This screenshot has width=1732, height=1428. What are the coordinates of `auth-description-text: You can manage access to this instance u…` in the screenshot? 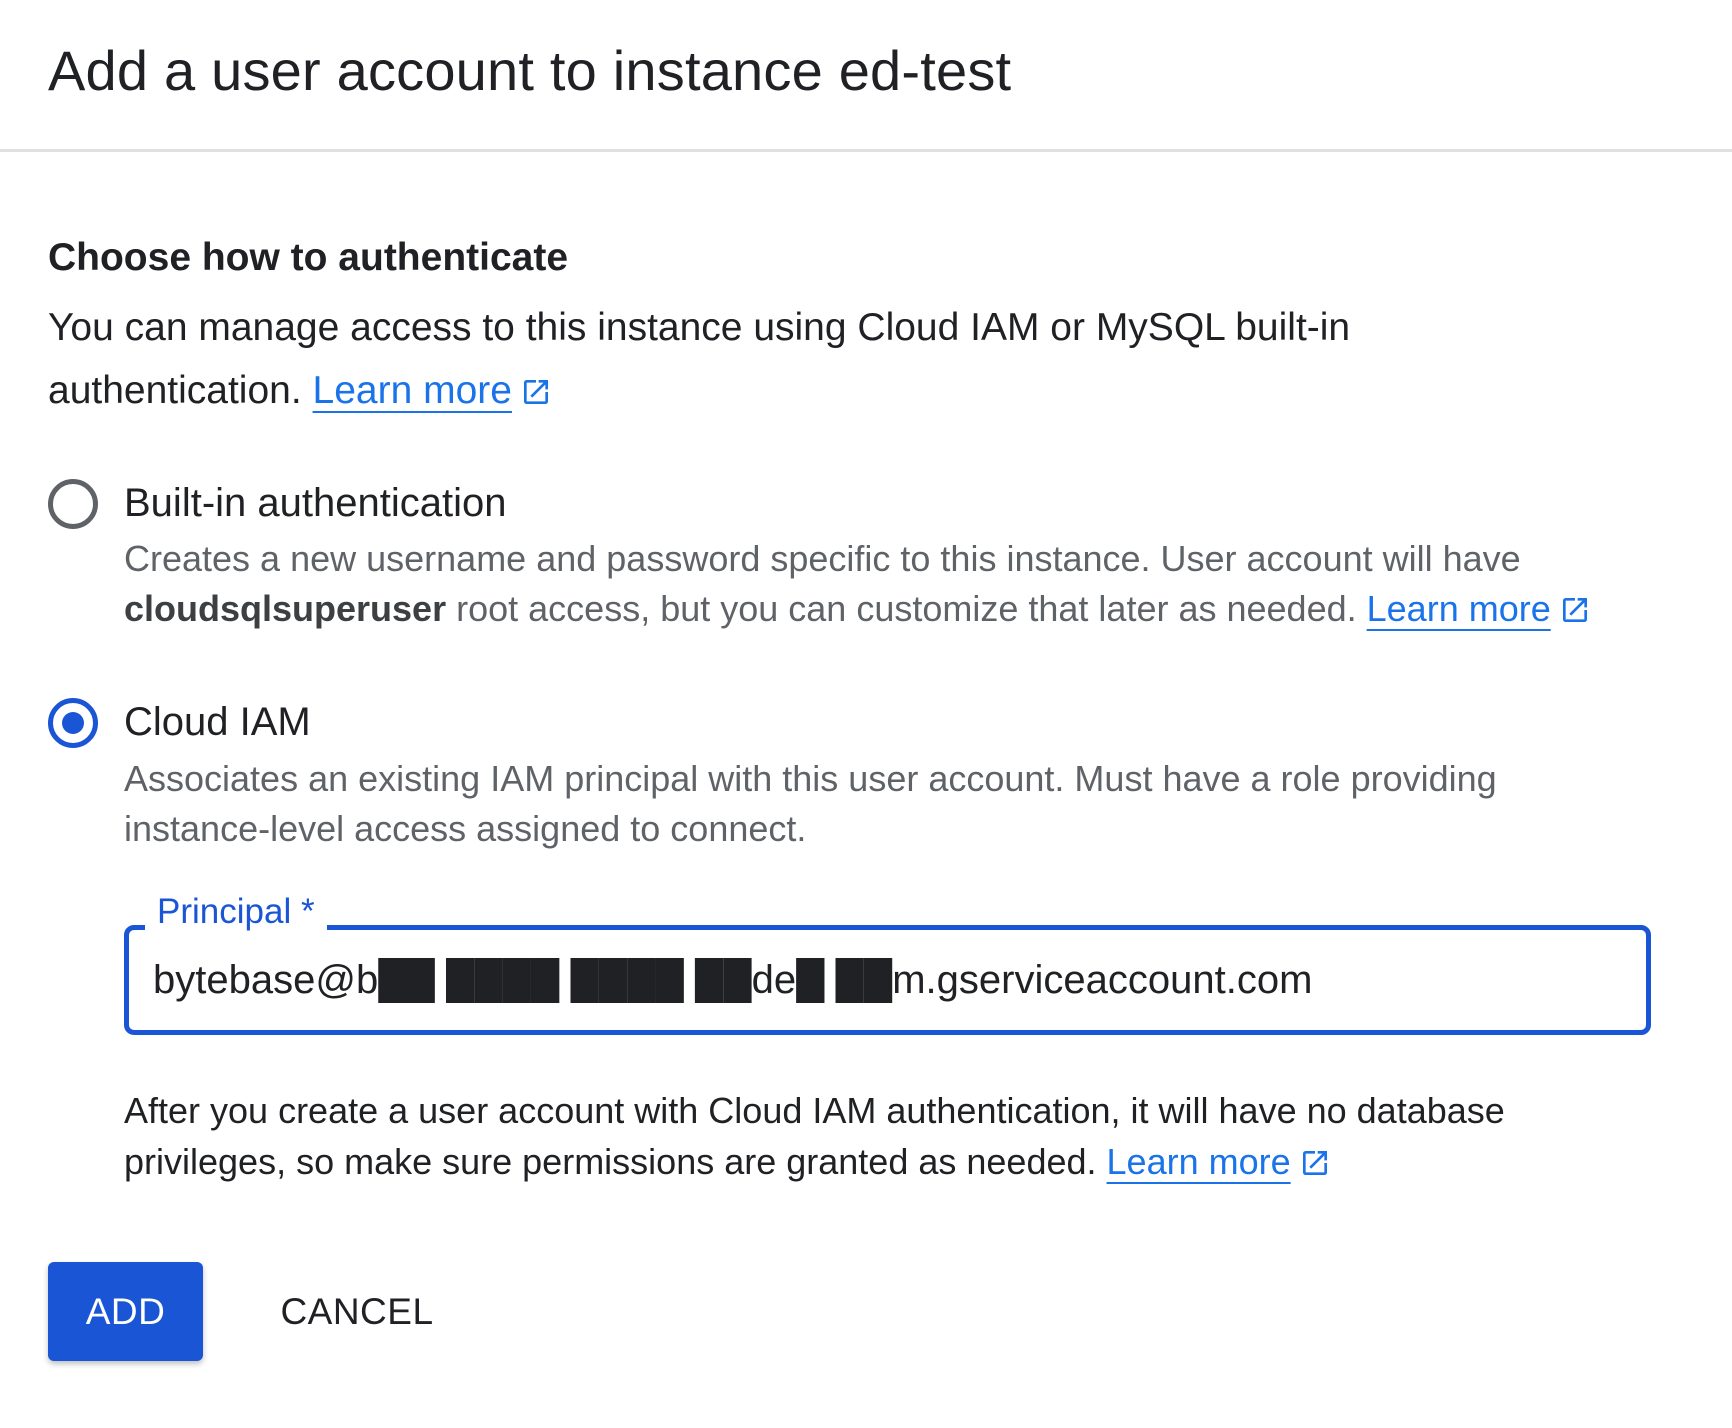 It's located at (699, 359).